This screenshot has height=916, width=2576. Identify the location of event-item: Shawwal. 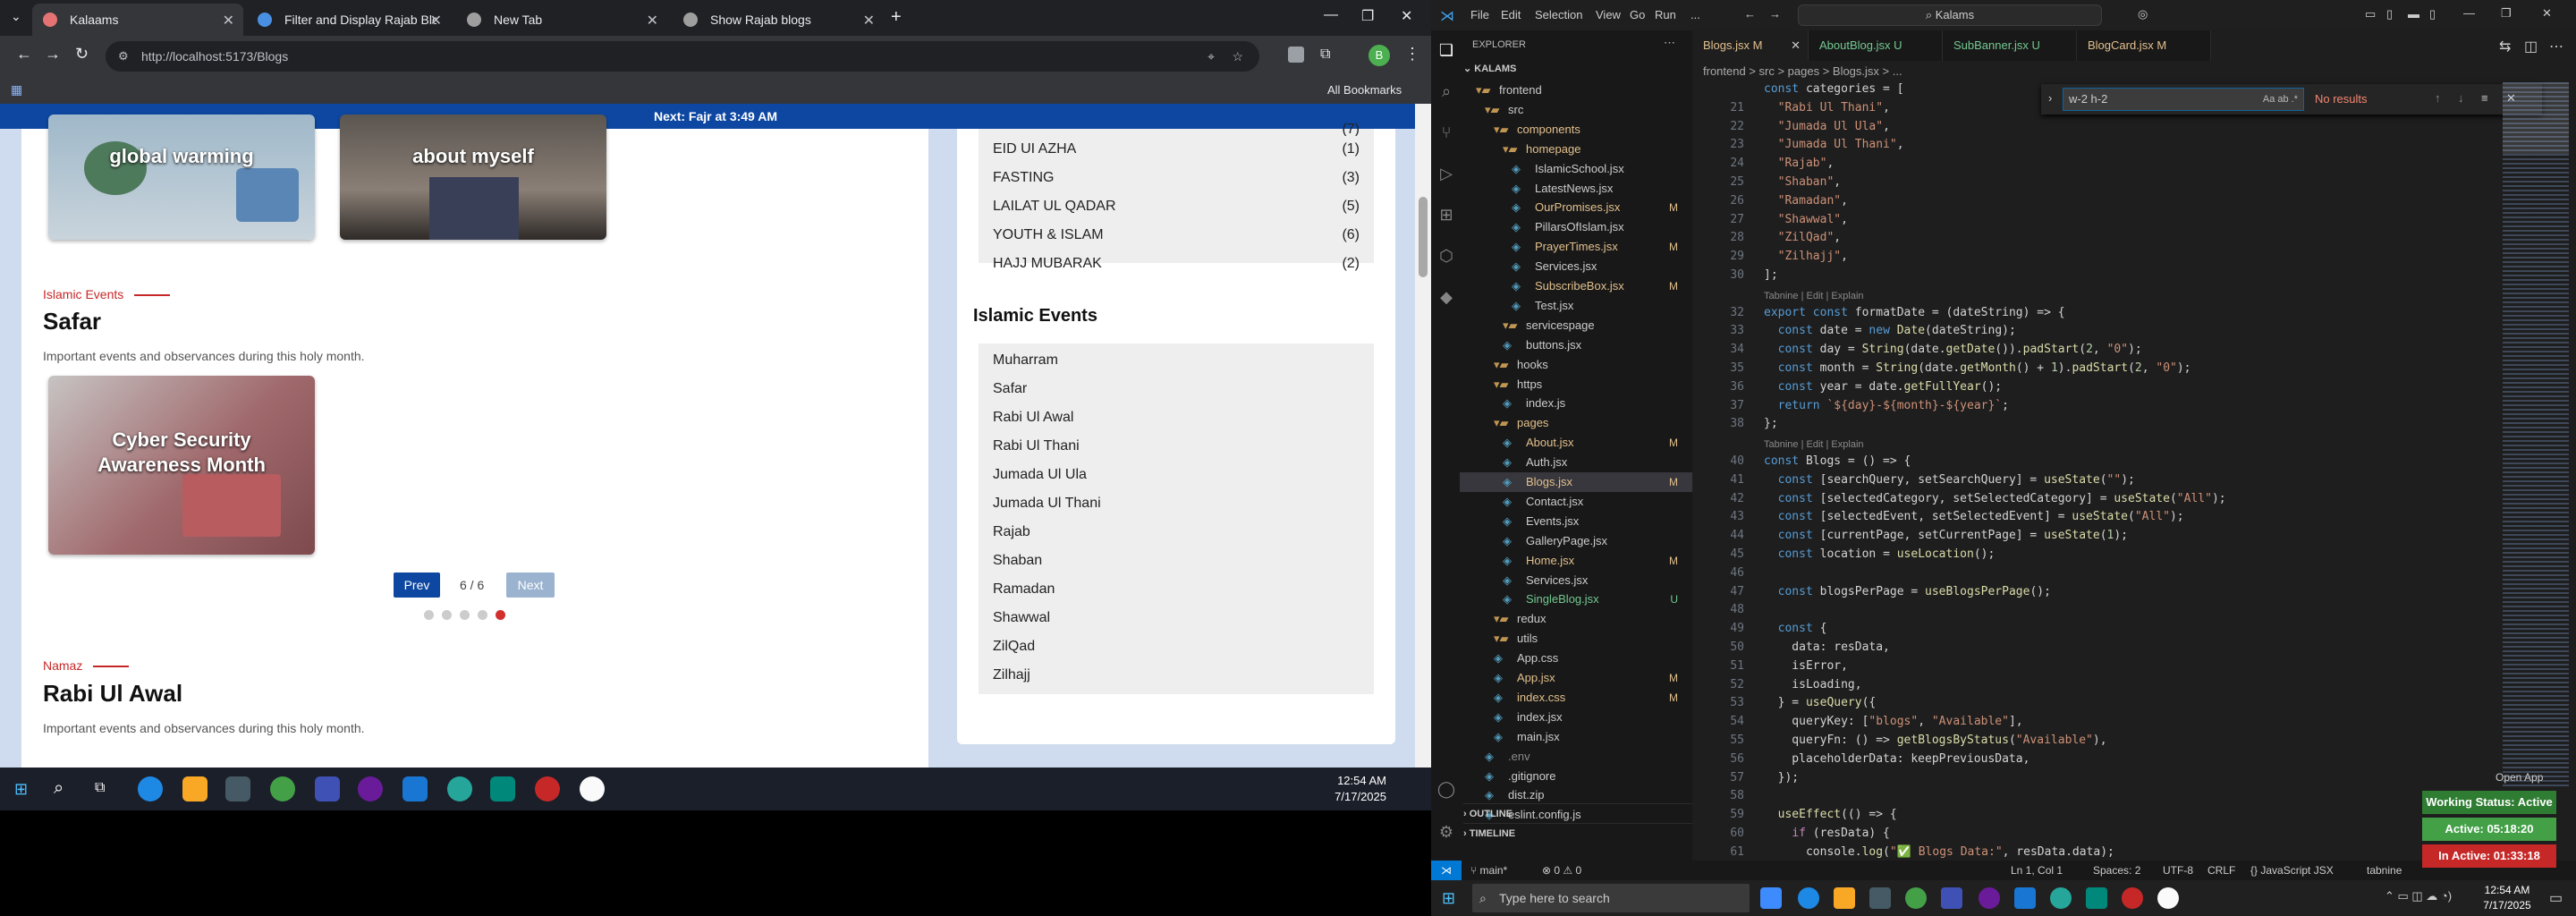
(1176, 618).